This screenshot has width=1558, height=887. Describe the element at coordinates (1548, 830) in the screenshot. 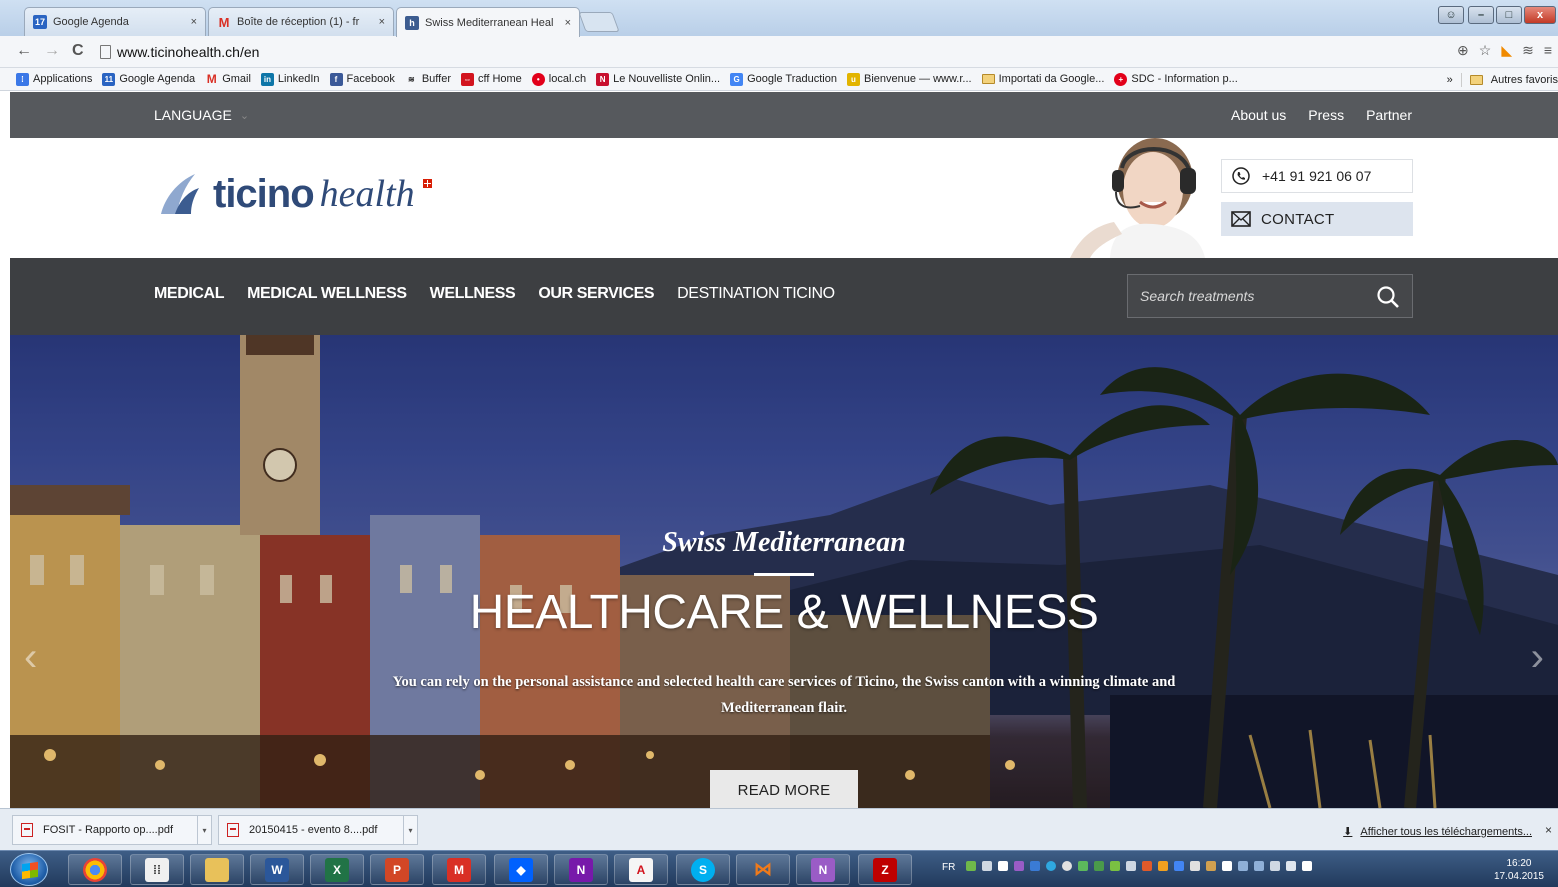

I see `close-downloads-icon: ×` at that location.